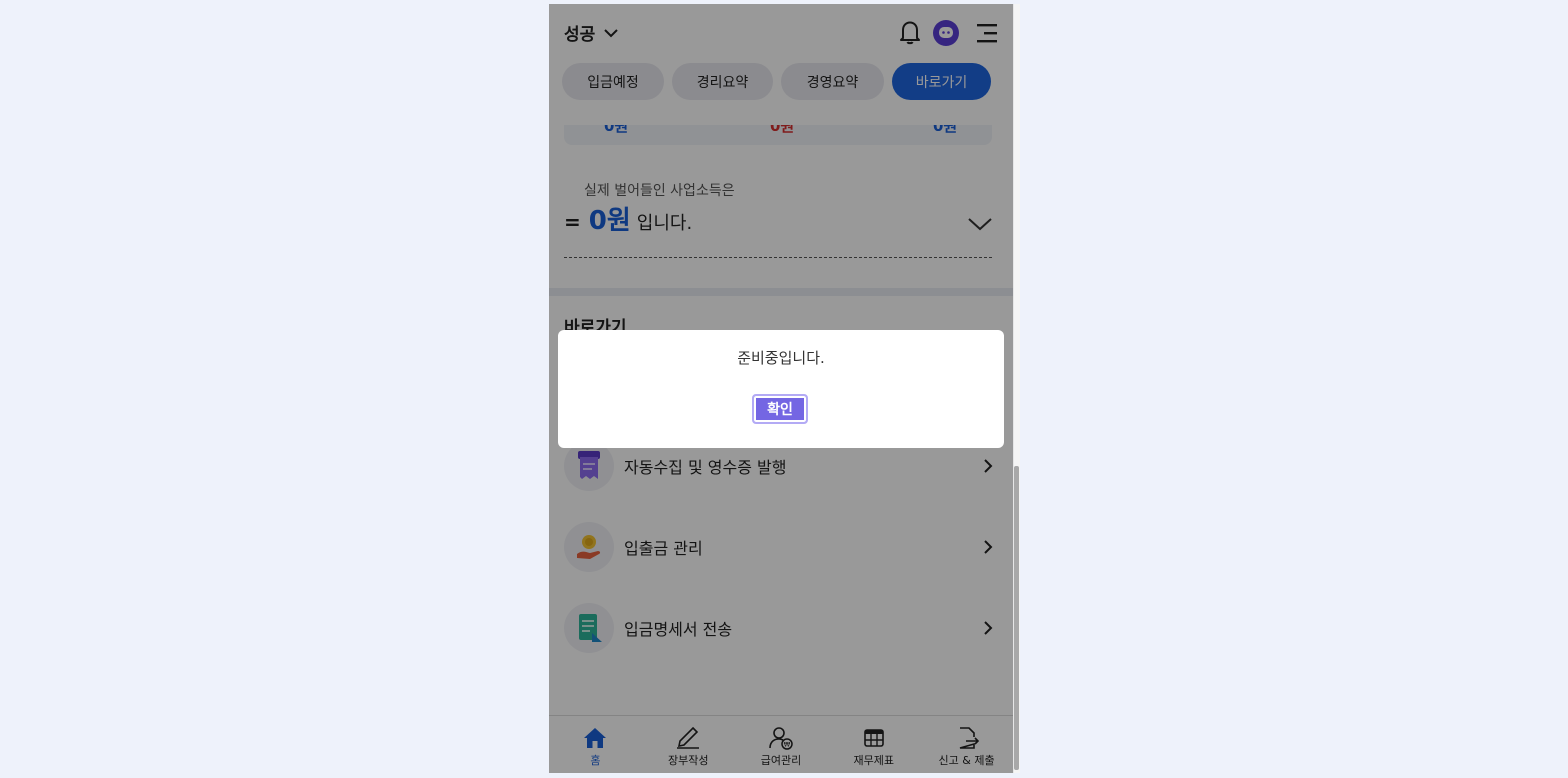 This screenshot has height=778, width=1568. Describe the element at coordinates (781, 358) in the screenshot. I see `dialog-message: 준비중입니다.` at that location.